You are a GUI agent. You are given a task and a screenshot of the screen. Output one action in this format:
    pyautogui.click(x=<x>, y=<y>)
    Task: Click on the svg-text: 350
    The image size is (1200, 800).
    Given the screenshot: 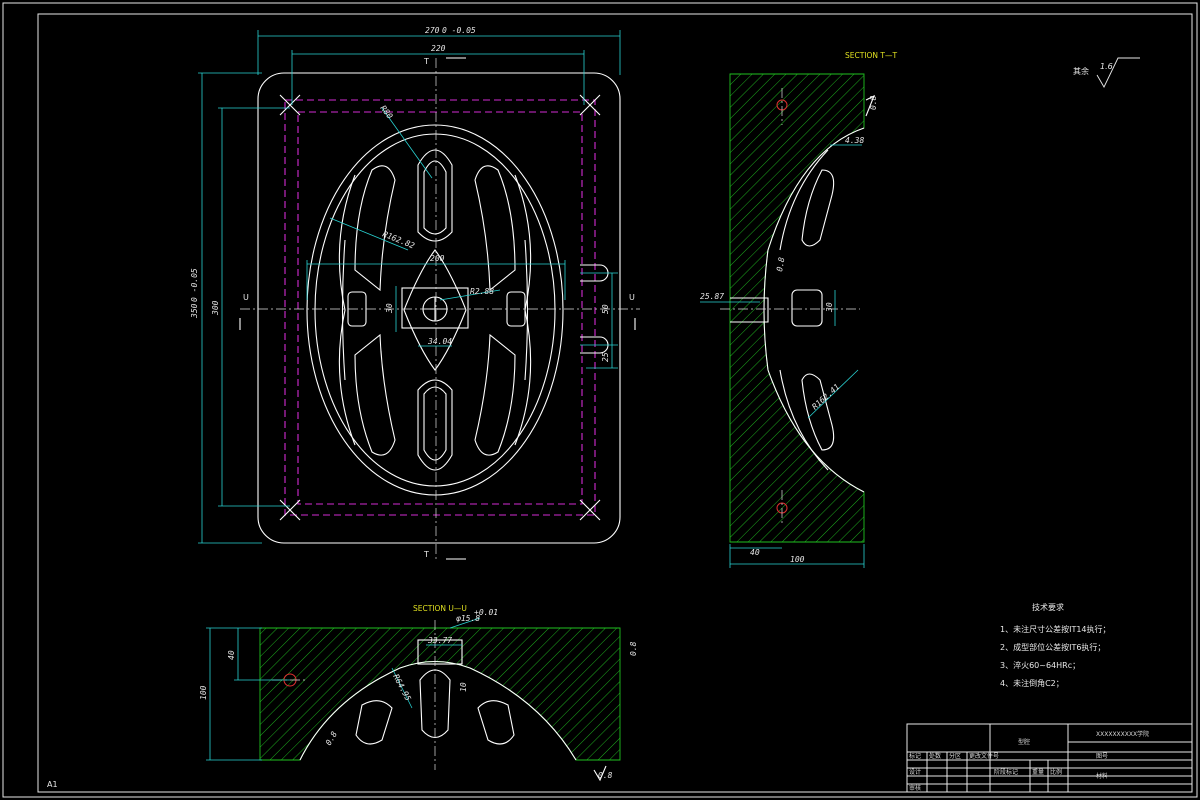 What is the action you would take?
    pyautogui.click(x=194, y=311)
    